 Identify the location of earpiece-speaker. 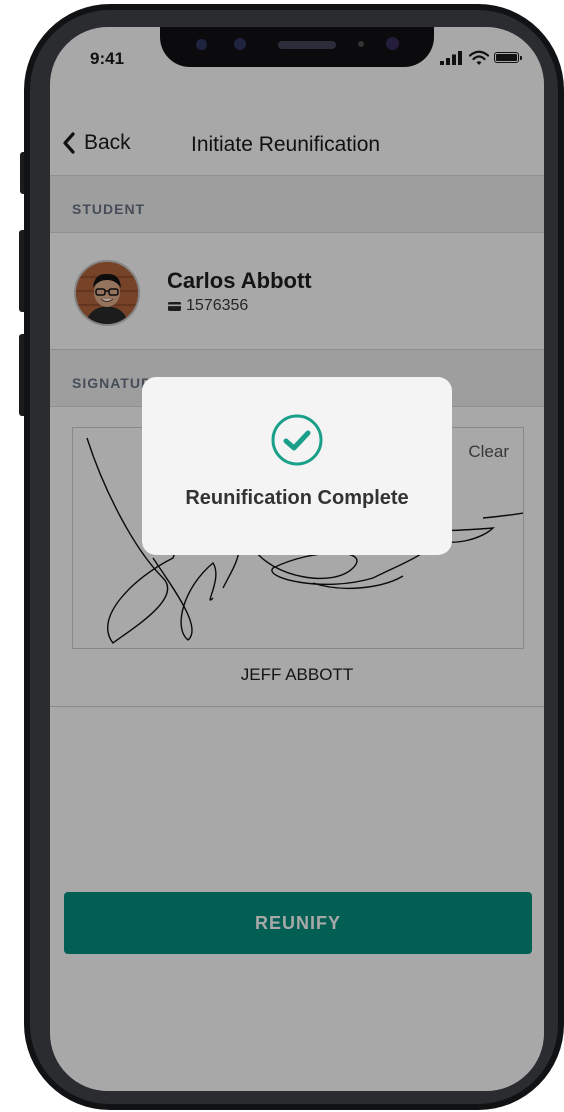
(307, 45).